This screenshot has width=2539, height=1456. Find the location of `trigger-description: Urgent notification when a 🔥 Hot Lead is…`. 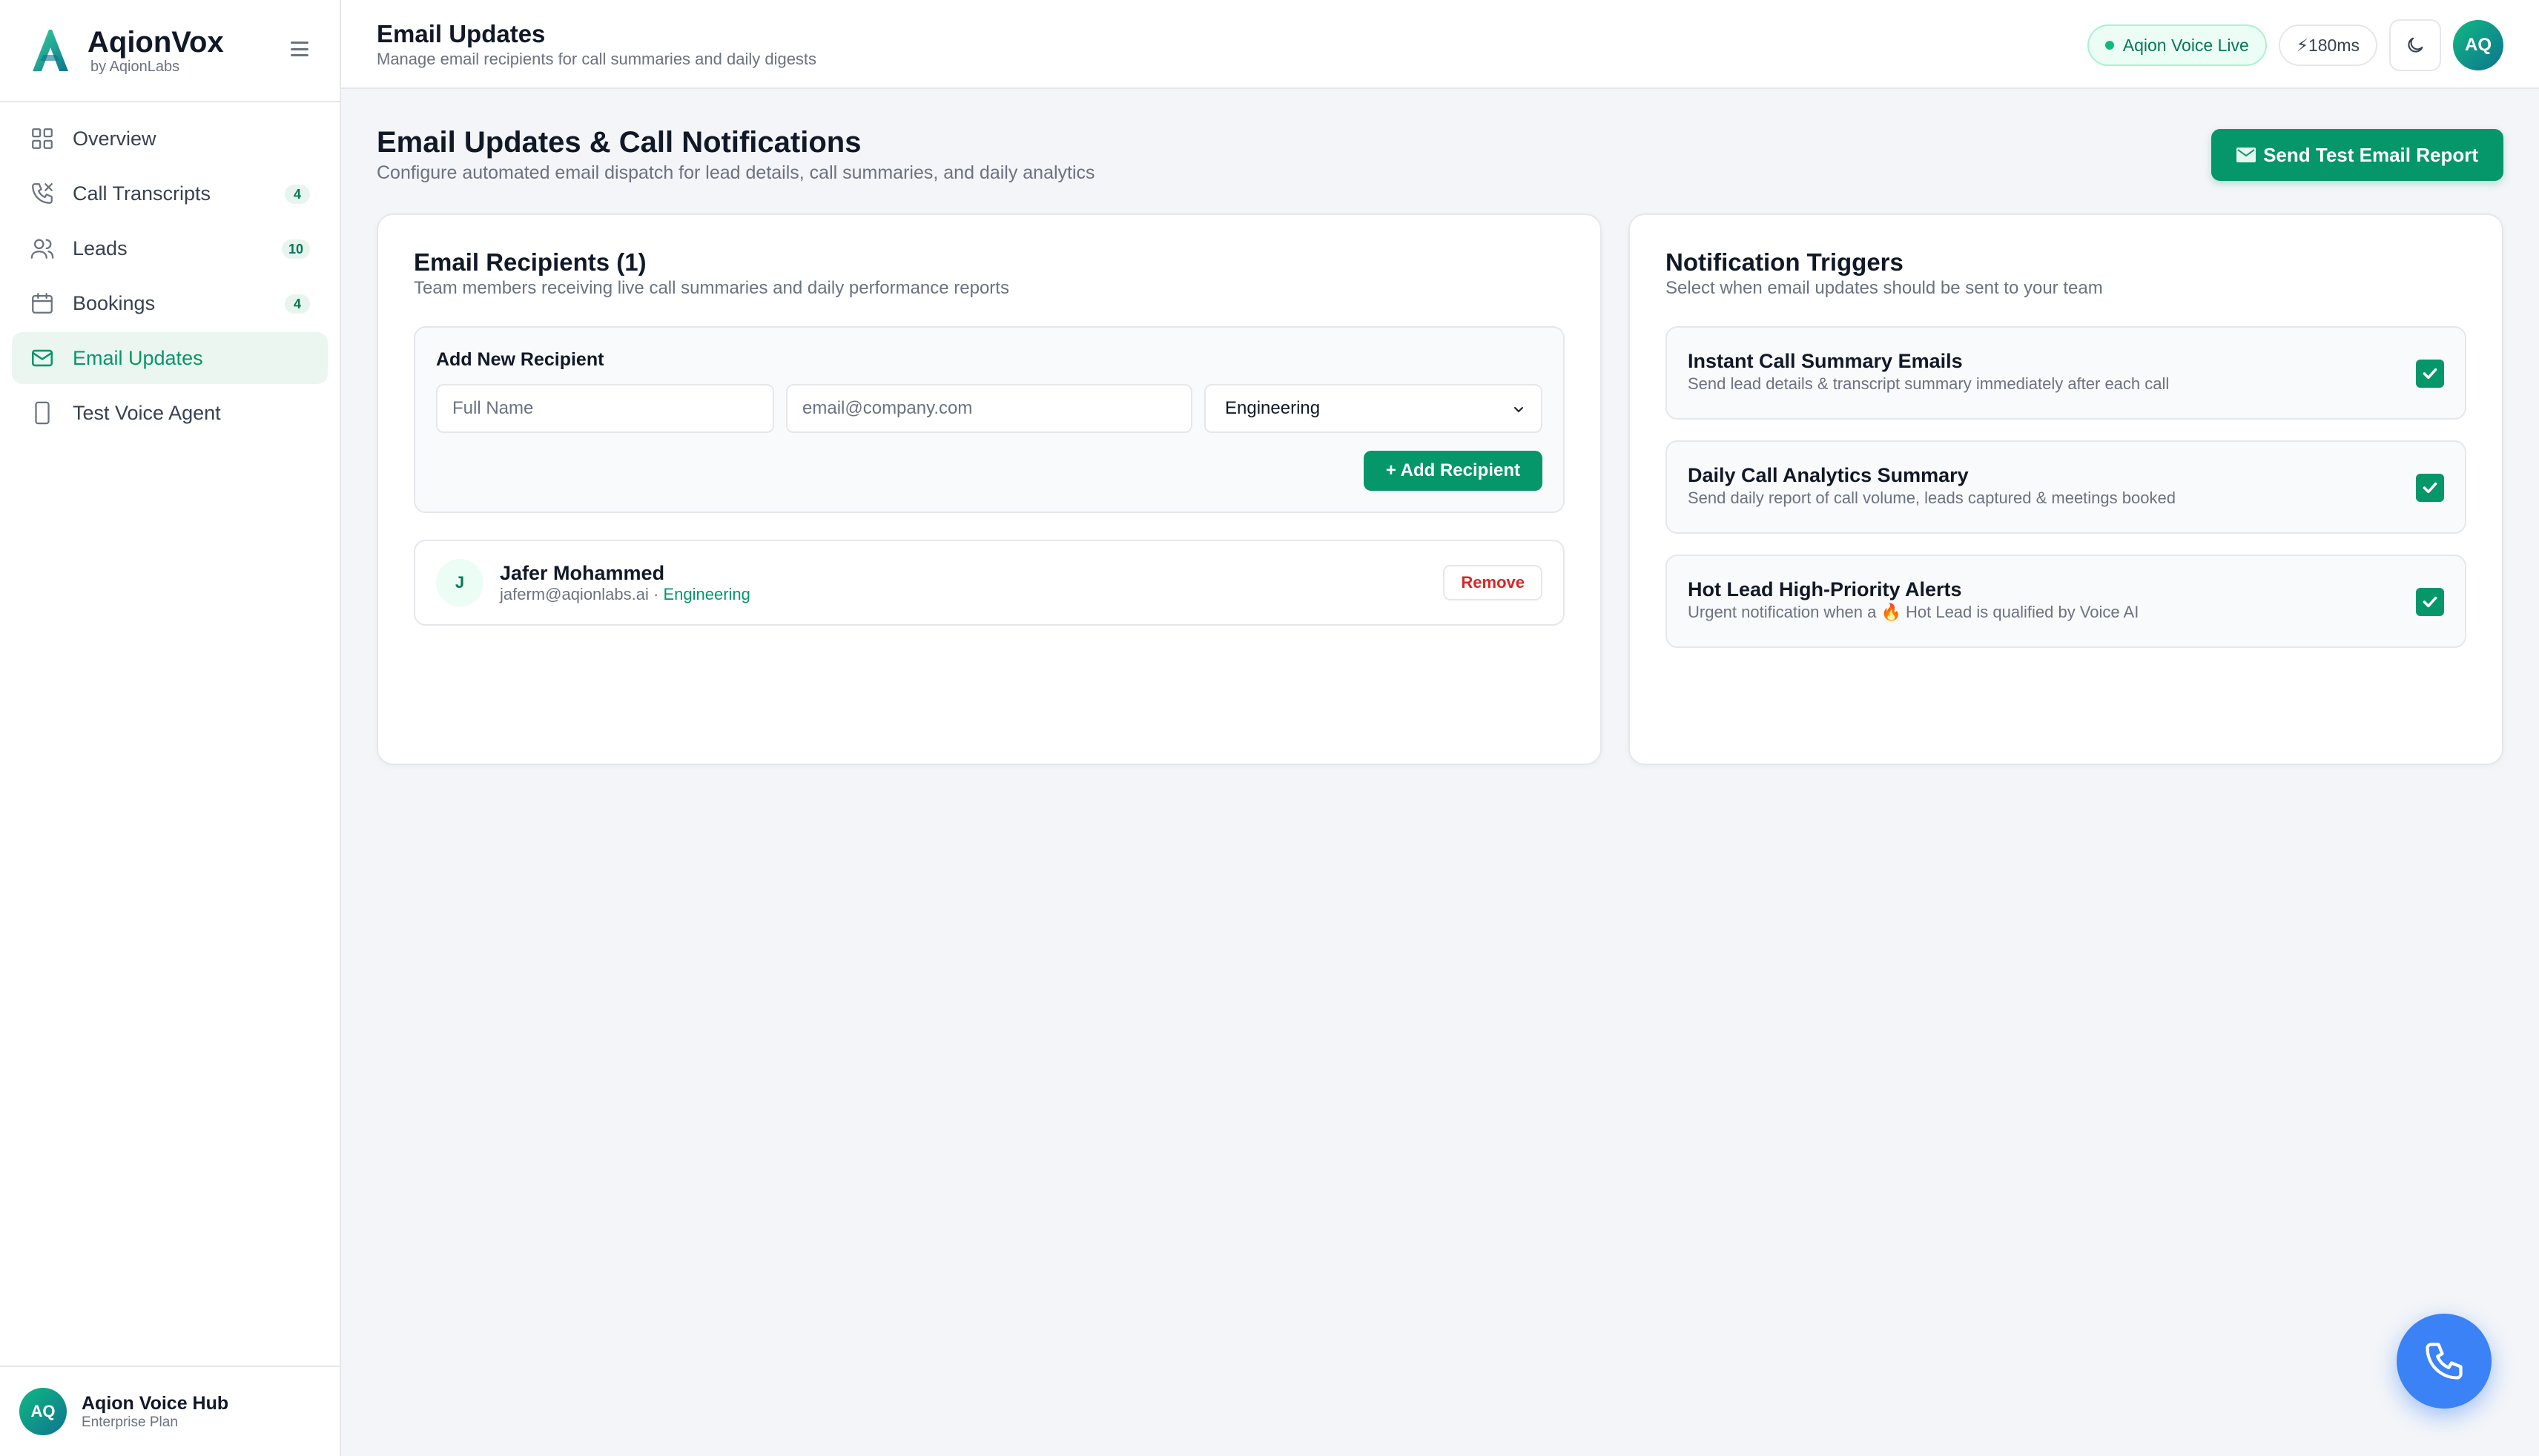

trigger-description: Urgent notification when a 🔥 Hot Lead is… is located at coordinates (1913, 612).